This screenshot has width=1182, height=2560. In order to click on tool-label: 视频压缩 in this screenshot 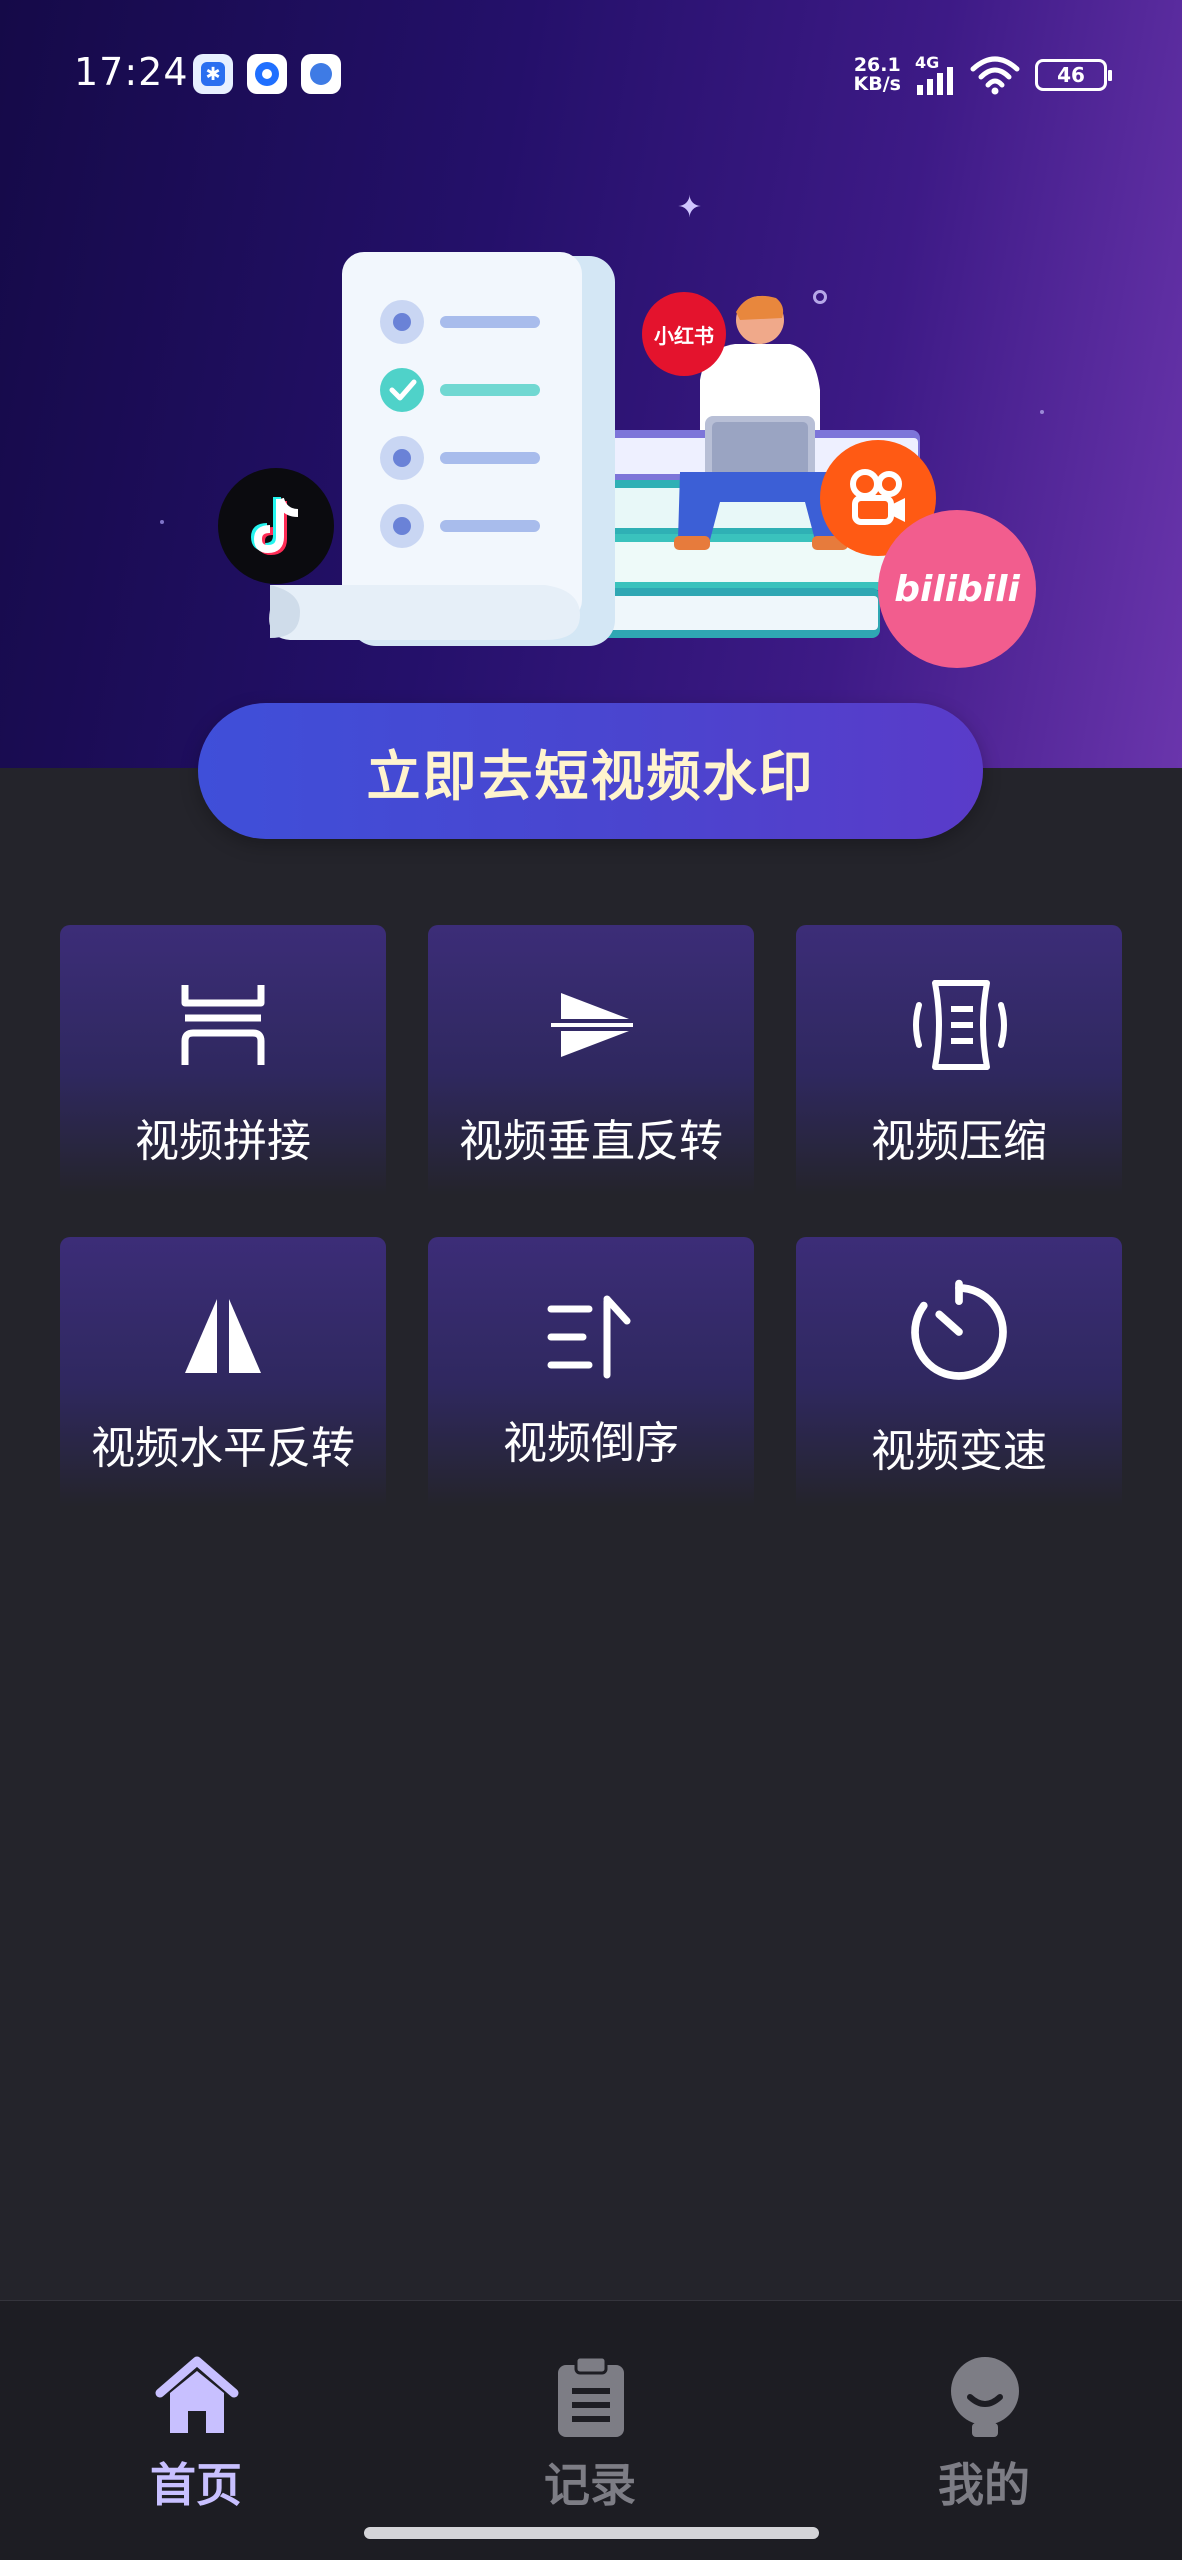, I will do `click(959, 1141)`.